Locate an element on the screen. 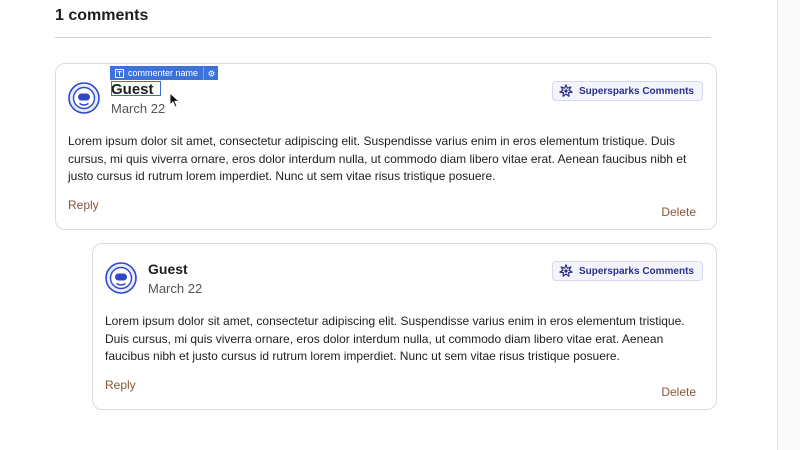 The image size is (800, 450). element-toolbar: commenter name is located at coordinates (164, 73).